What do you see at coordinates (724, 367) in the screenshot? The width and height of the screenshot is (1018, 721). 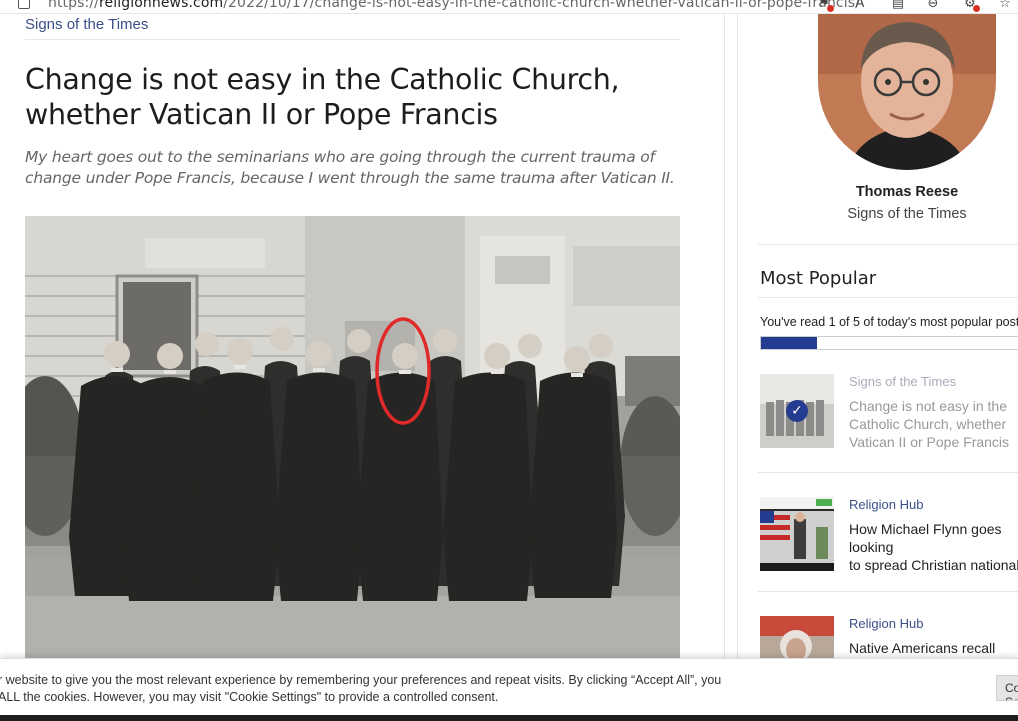 I see `column-divider` at bounding box center [724, 367].